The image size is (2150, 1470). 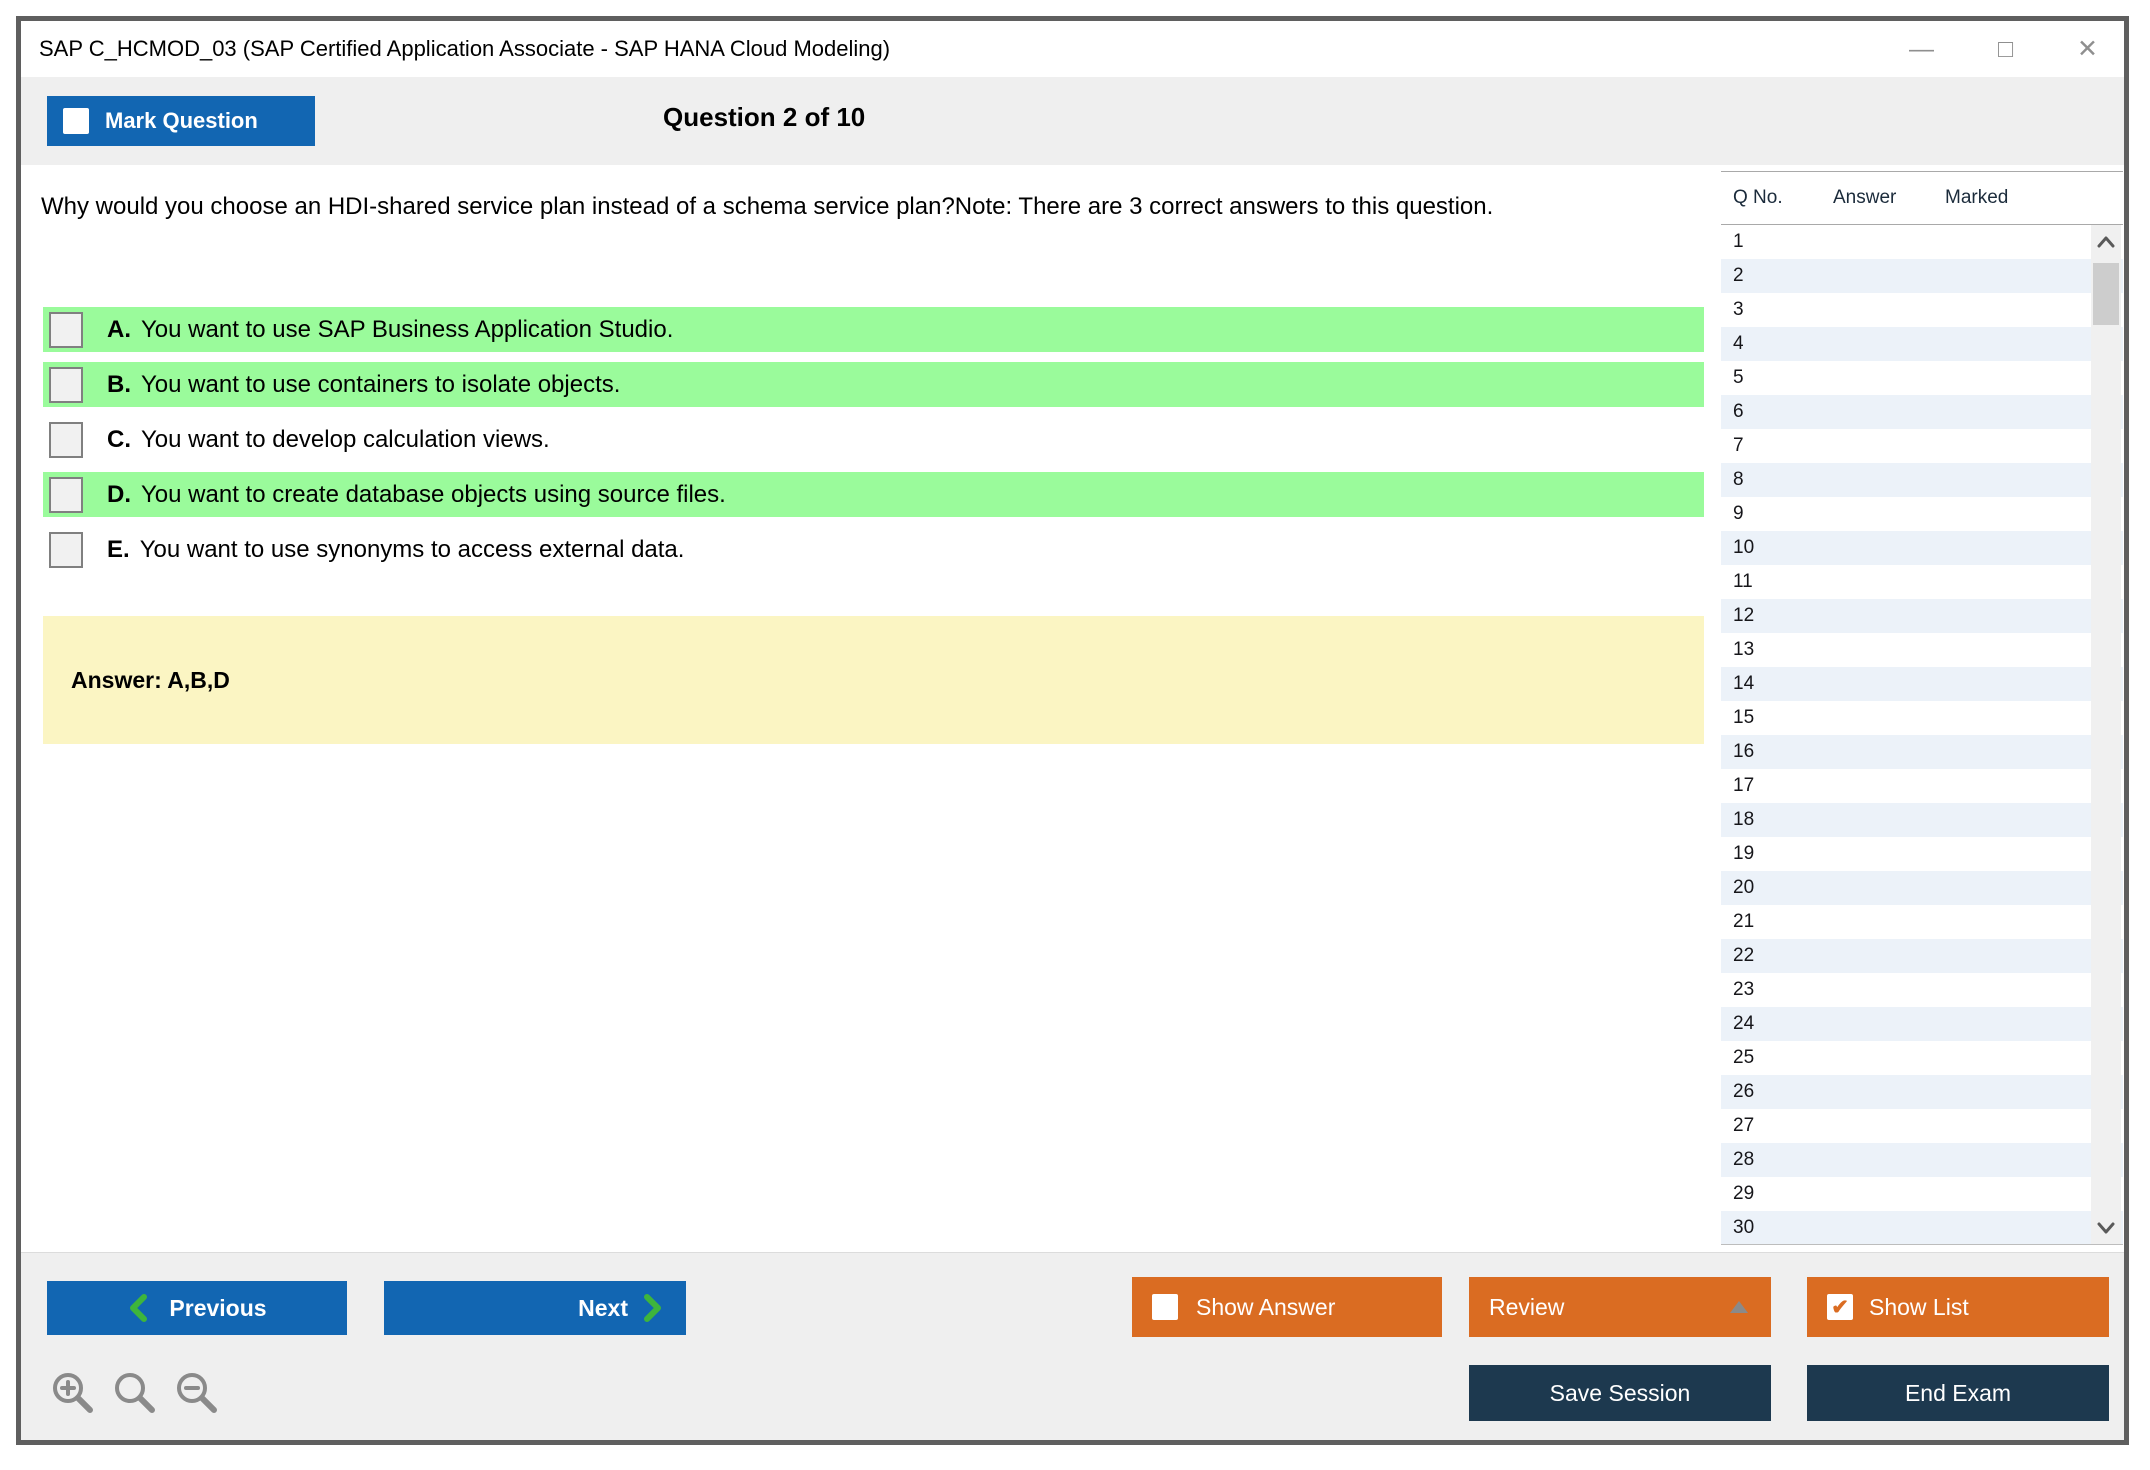 I want to click on option-text: You want to develop calculation views., so click(x=345, y=439).